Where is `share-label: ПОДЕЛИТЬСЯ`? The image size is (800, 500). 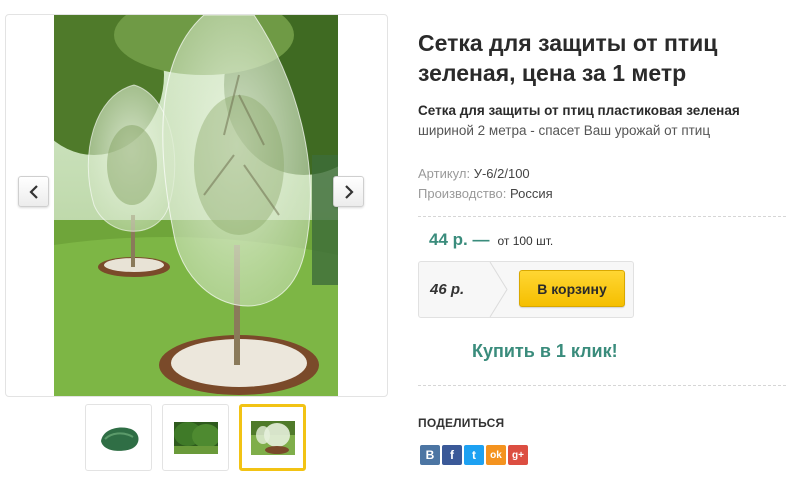 share-label: ПОДЕЛИТЬСЯ is located at coordinates (461, 423).